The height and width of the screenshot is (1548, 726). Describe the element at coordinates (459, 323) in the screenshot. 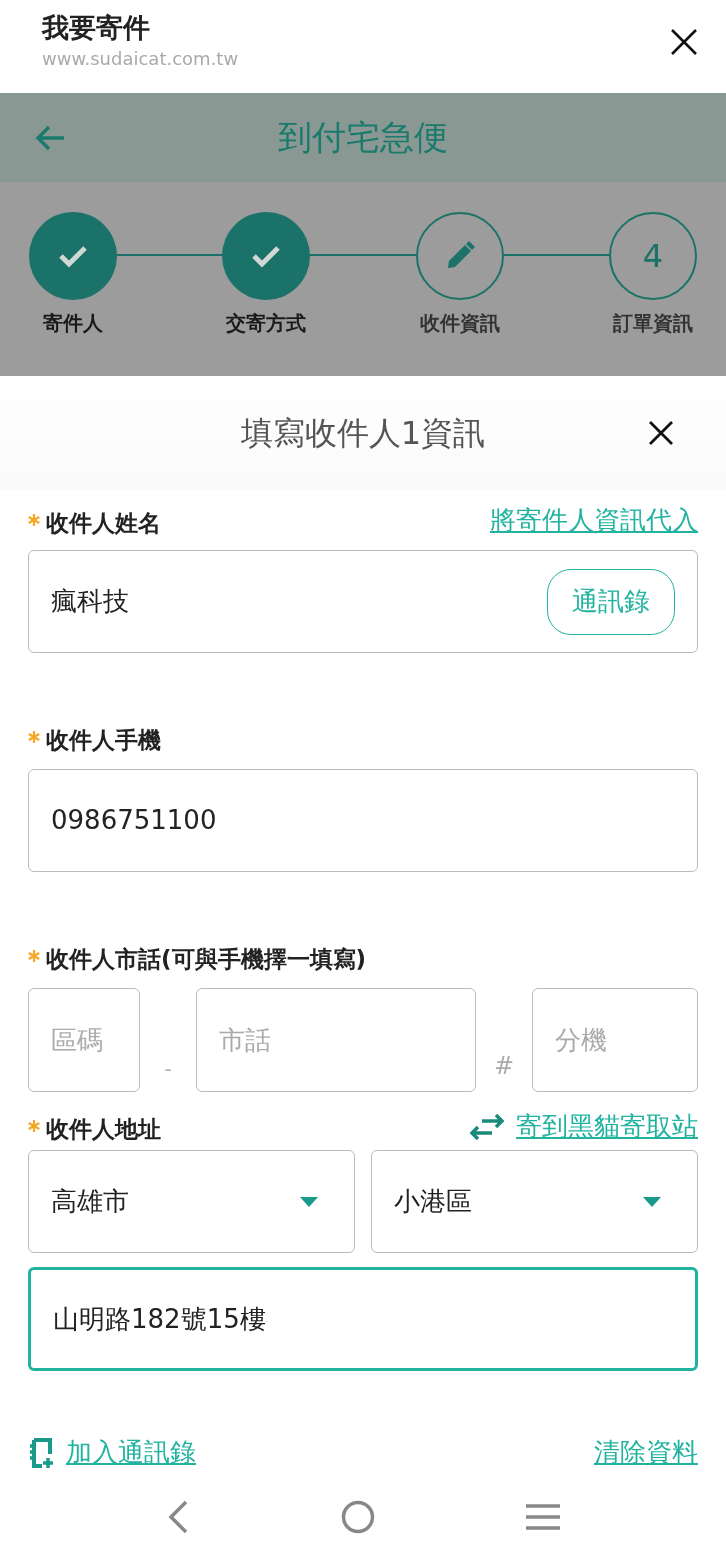

I see `step-label: 收件資訊` at that location.